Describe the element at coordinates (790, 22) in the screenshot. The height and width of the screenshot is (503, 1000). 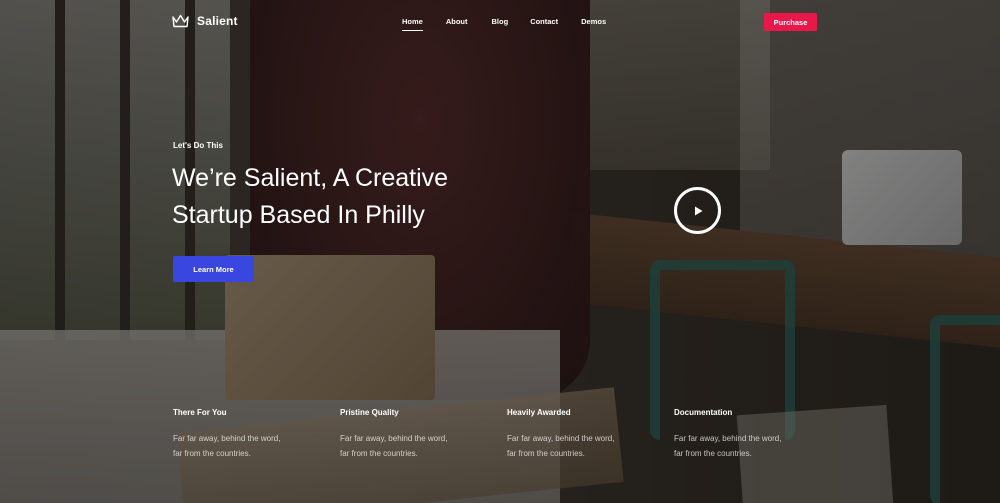
I see `purchase-button: Purchase` at that location.